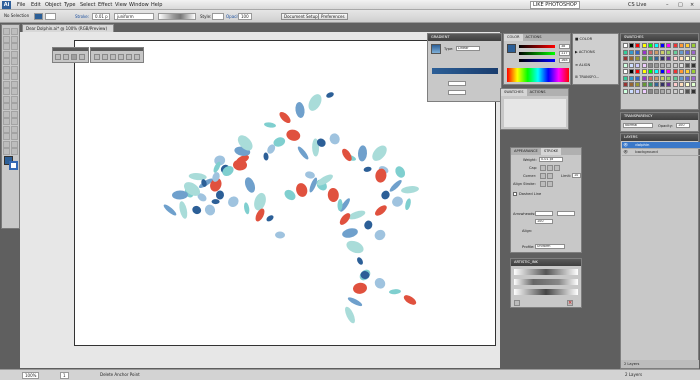 The height and width of the screenshot is (380, 700). I want to click on dashed-line-checkbox, so click(515, 194).